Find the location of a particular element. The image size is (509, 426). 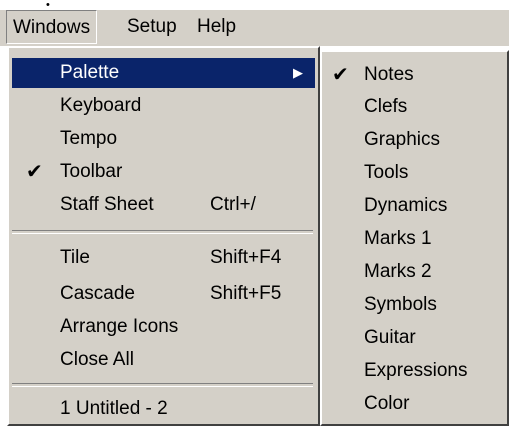

menu-item-palette: Palette ▶ is located at coordinates (163, 73).